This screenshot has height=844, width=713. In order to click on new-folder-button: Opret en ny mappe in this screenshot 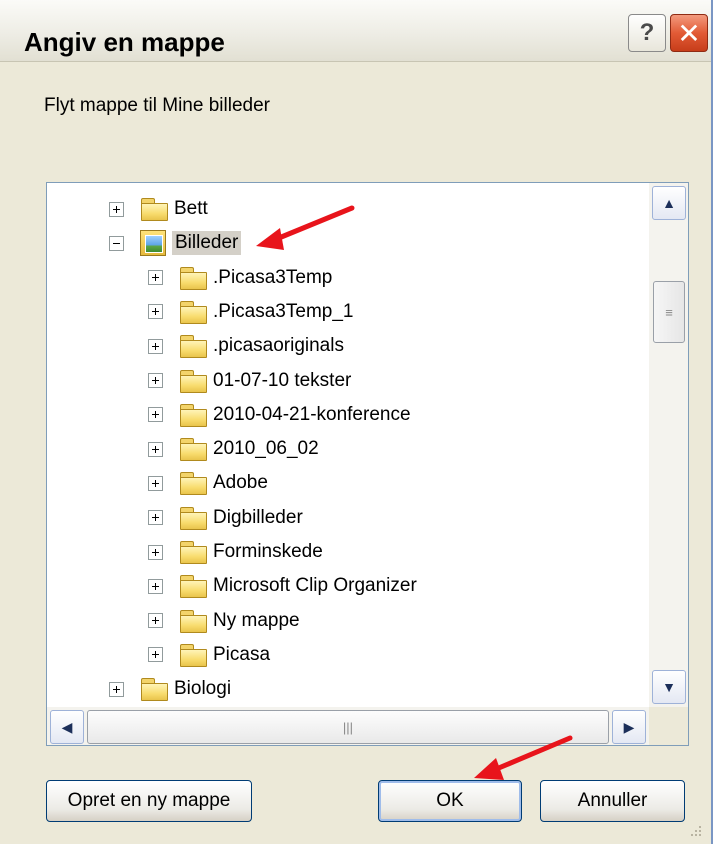, I will do `click(149, 801)`.